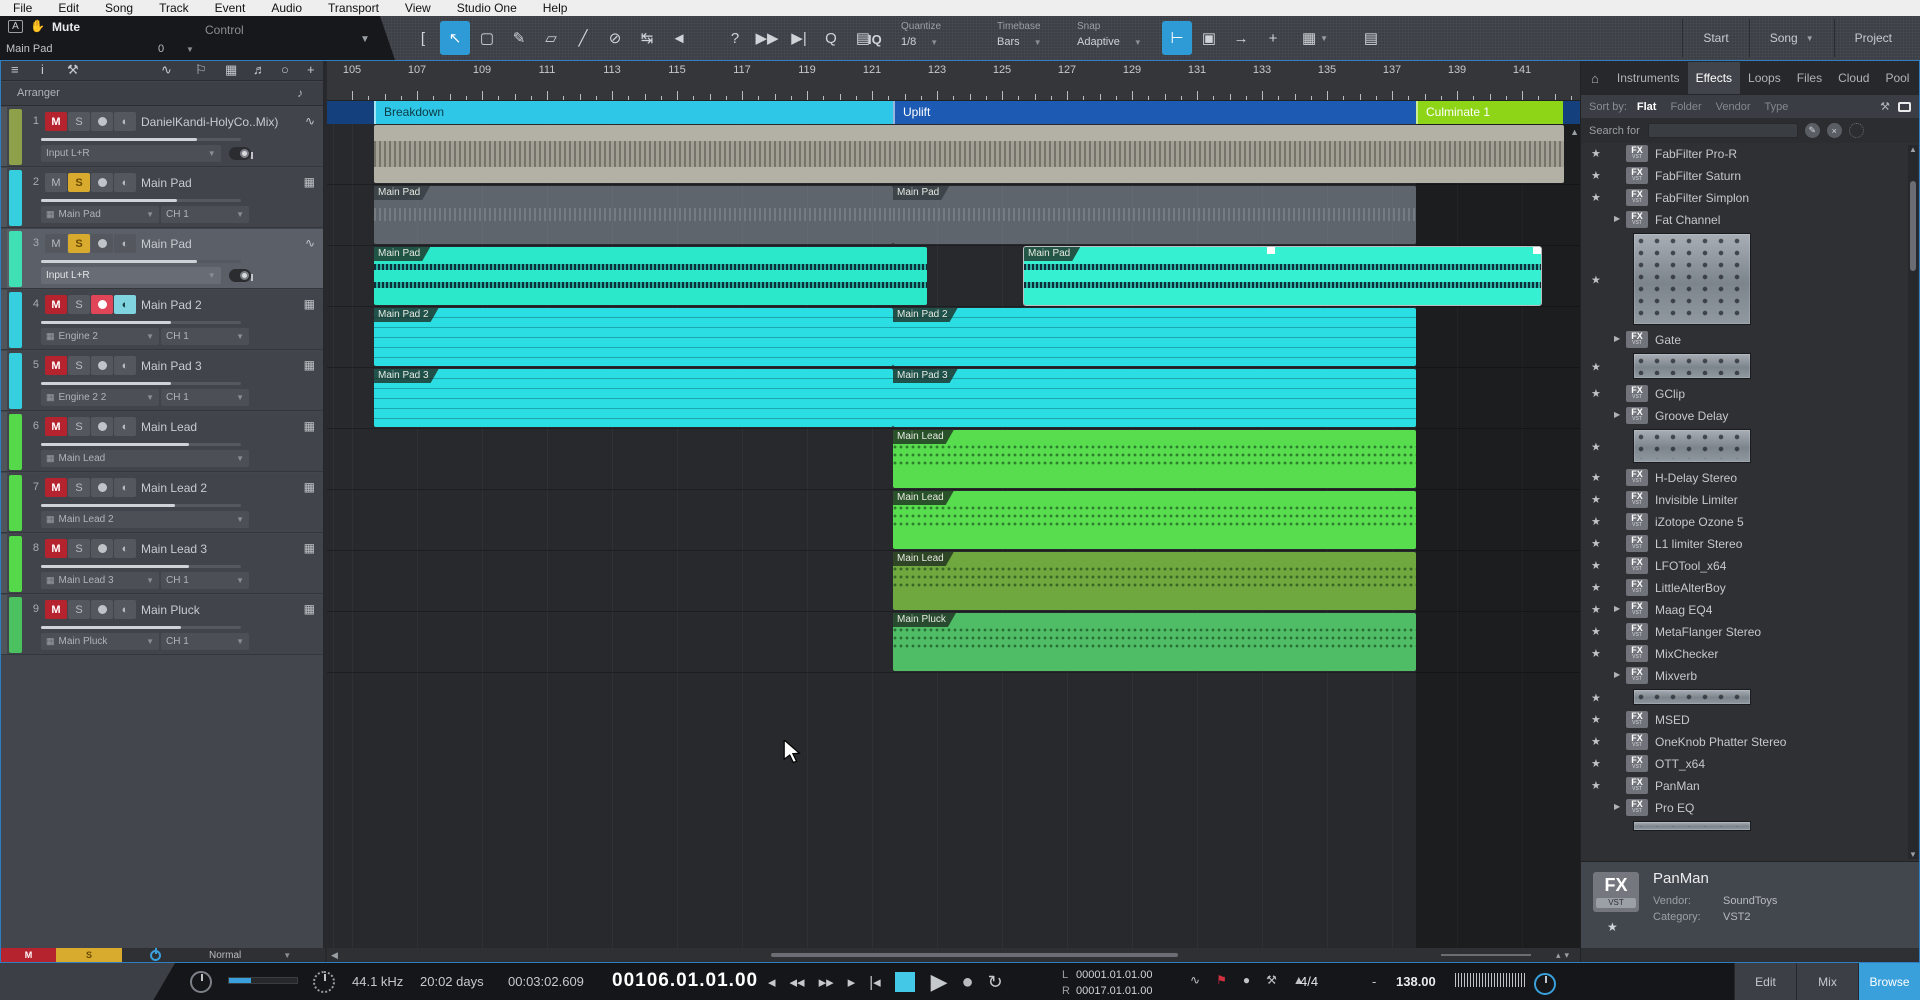 This screenshot has height=1000, width=1920. I want to click on plugin-item: ▶ FX VST Groove Delay, so click(1750, 416).